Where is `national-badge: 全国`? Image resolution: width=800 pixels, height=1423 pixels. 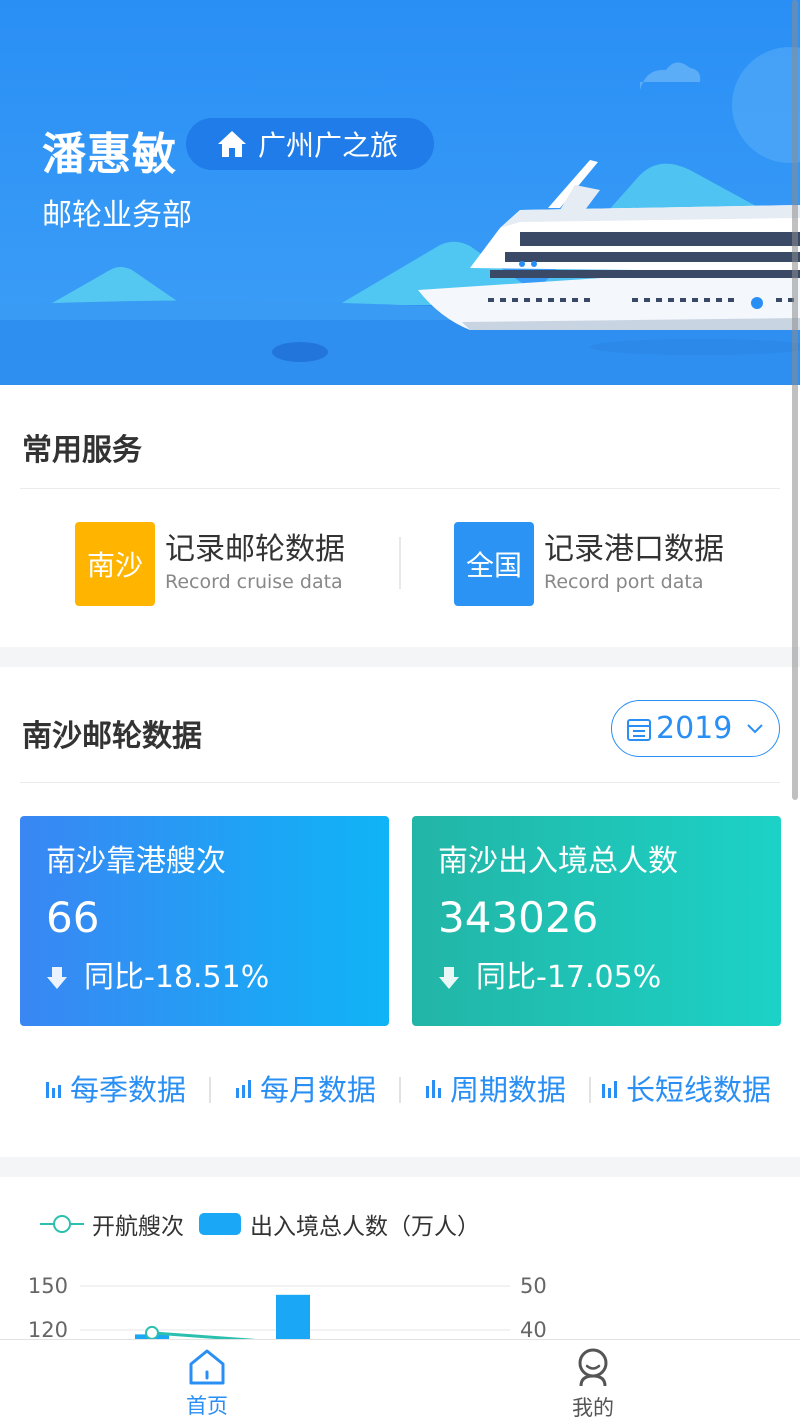 national-badge: 全国 is located at coordinates (494, 564).